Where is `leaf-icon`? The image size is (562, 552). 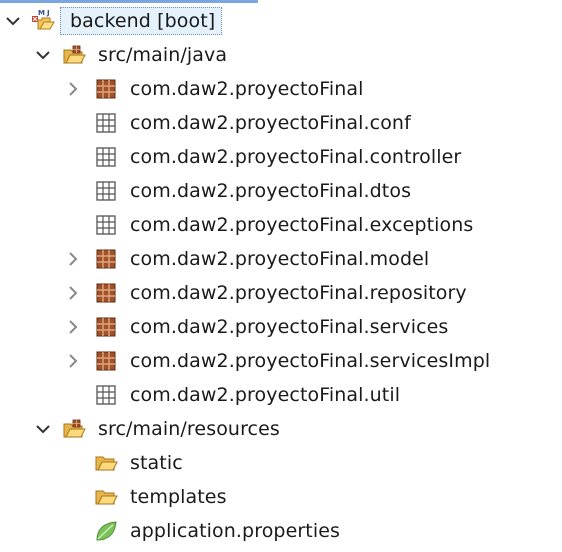
leaf-icon is located at coordinates (106, 531).